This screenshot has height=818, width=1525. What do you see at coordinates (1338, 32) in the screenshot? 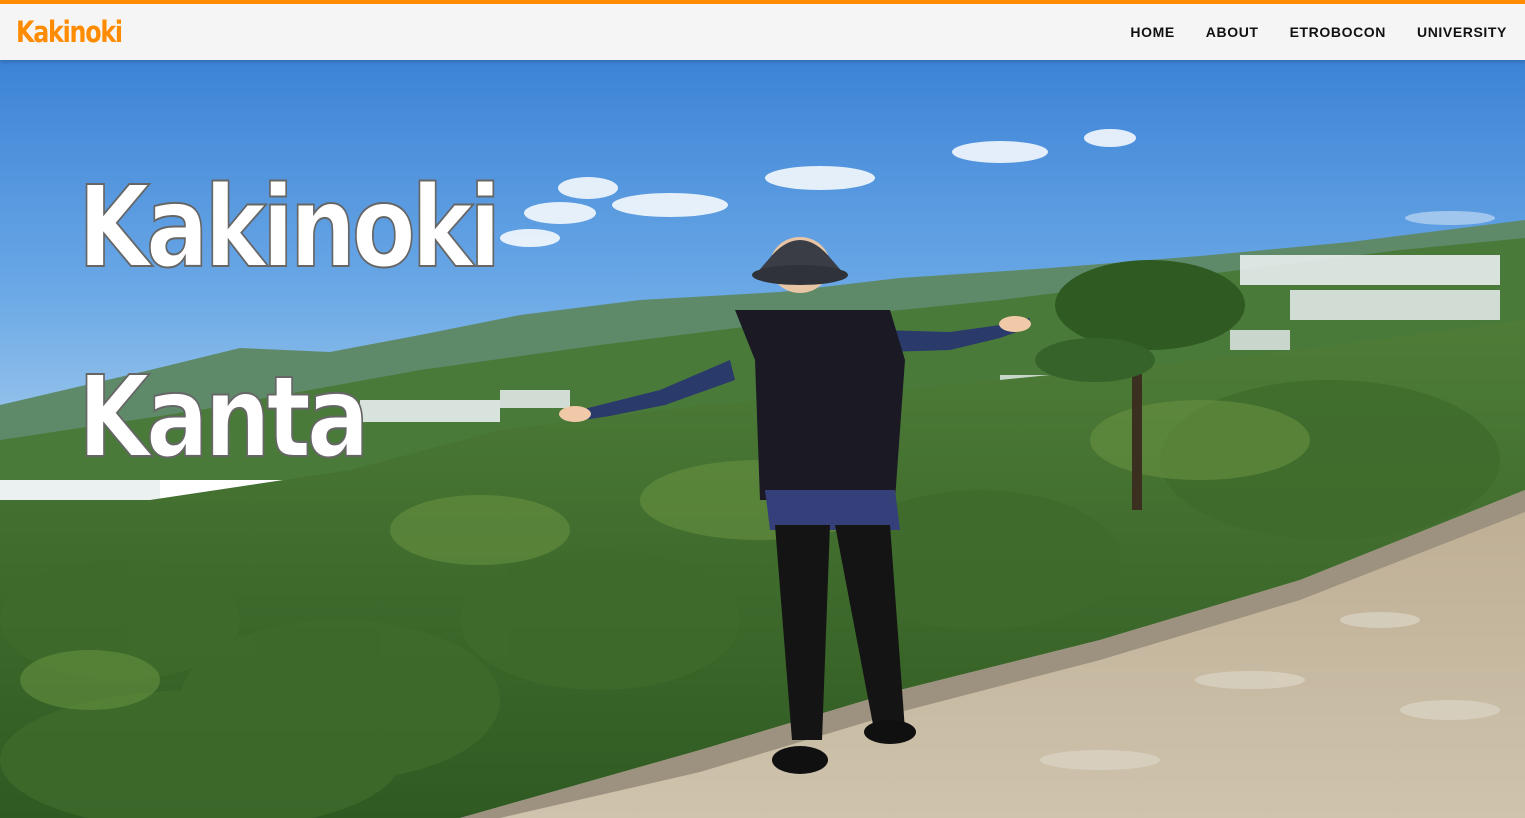
I see `nav-item-etrobocon: ETROBOCON` at bounding box center [1338, 32].